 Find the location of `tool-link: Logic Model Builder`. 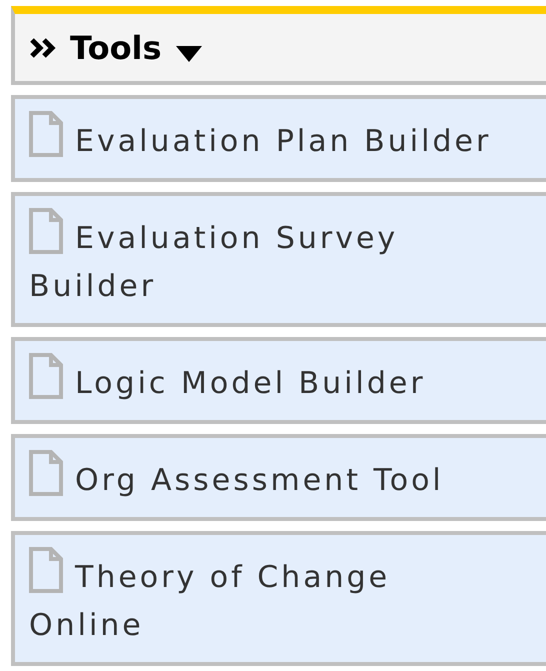

tool-link: Logic Model Builder is located at coordinates (278, 380).